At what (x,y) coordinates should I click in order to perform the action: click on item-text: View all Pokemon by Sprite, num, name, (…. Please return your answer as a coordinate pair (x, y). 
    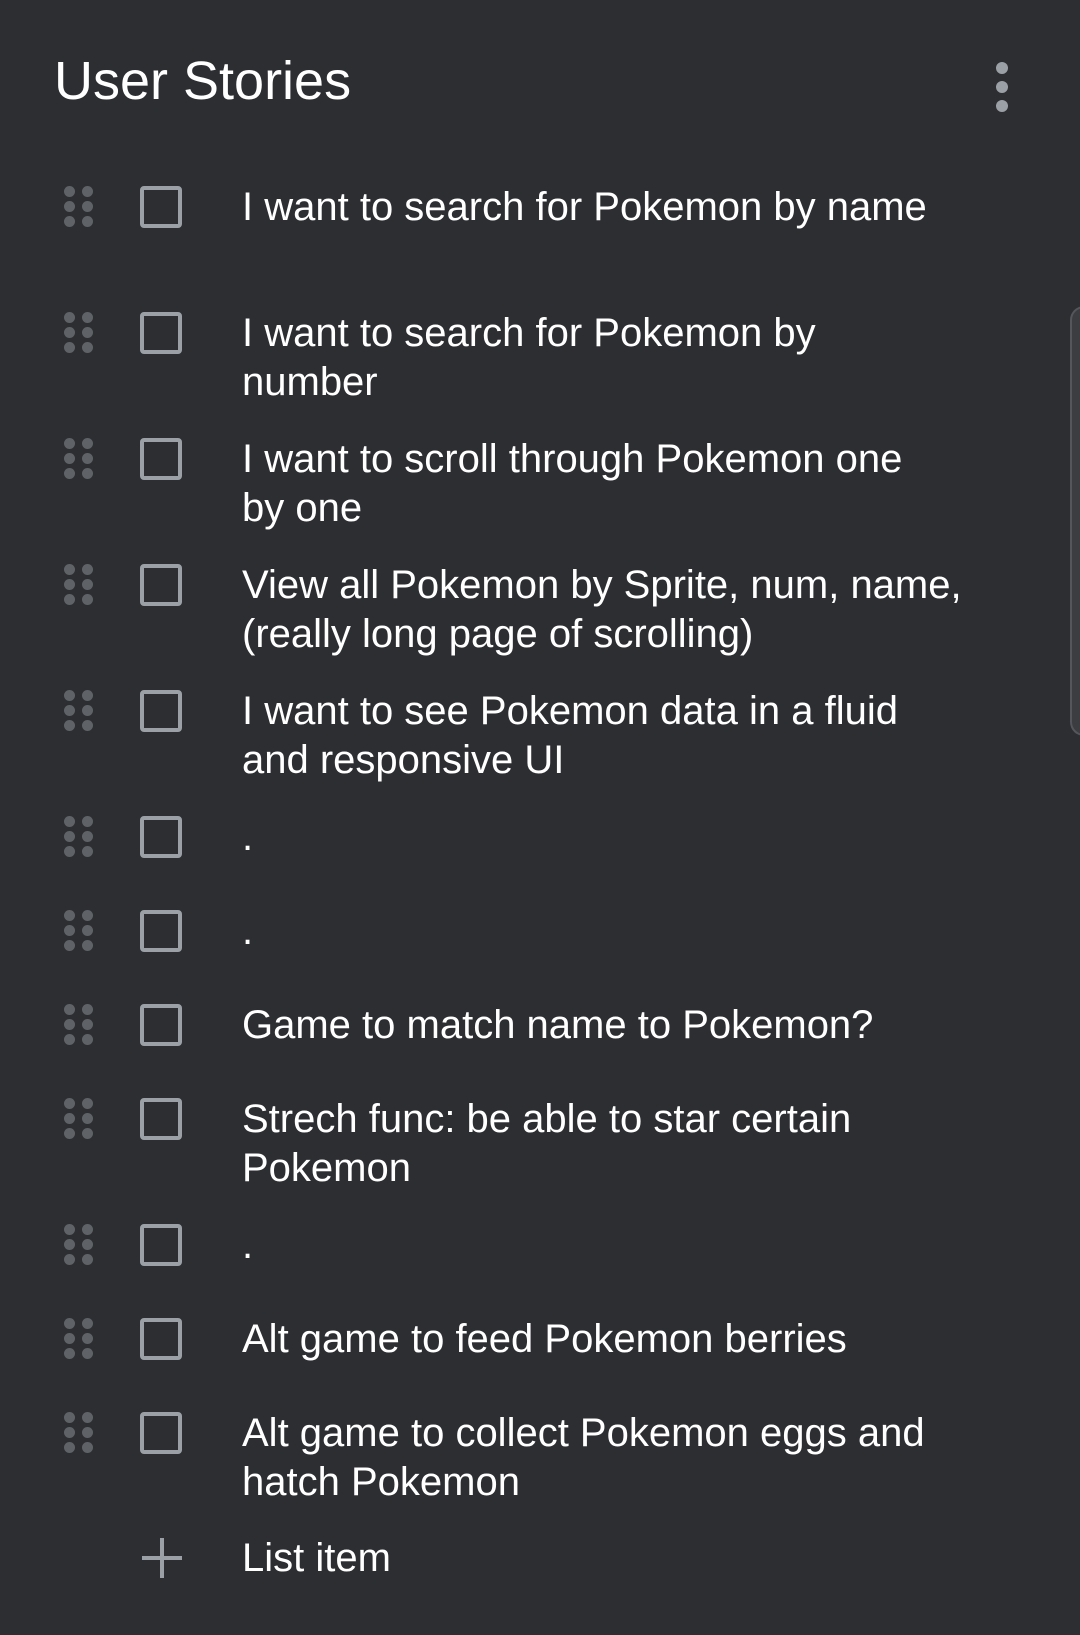
    Looking at the image, I should click on (602, 610).